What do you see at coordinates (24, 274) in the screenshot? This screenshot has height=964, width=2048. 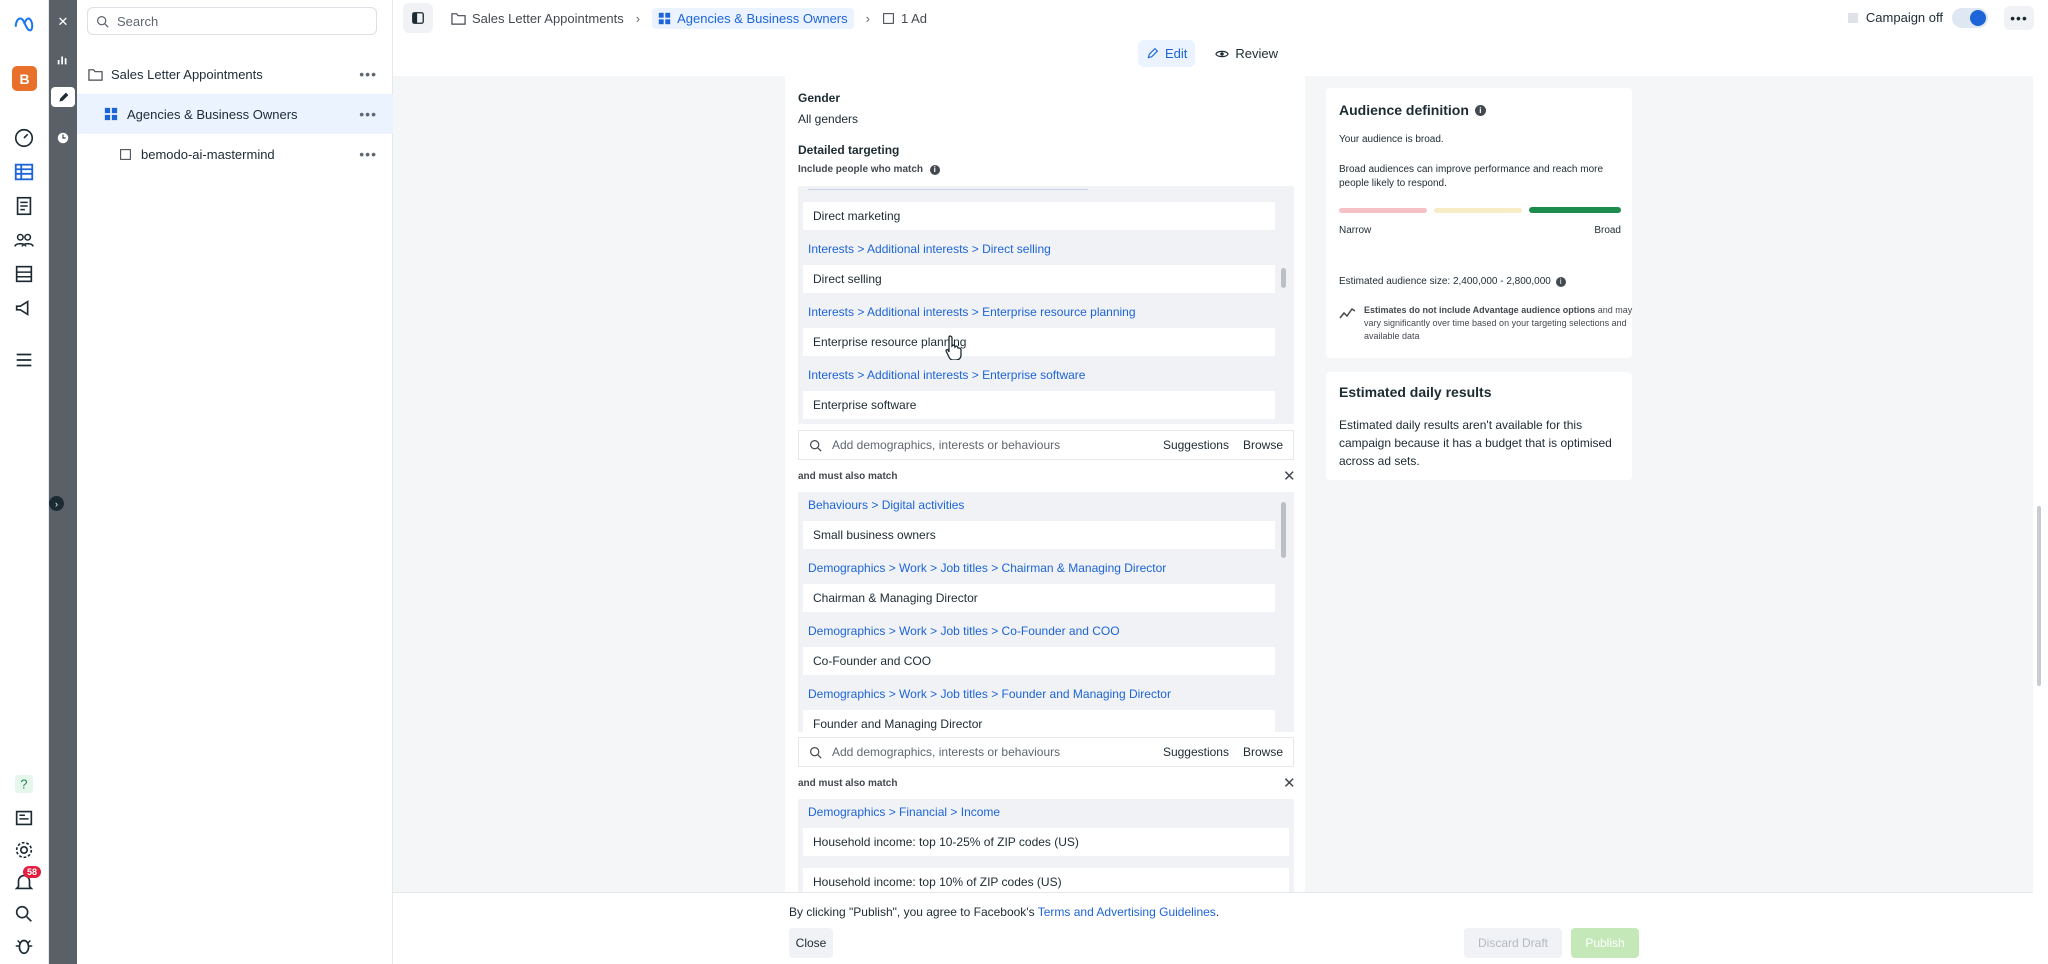 I see `catalog-icon` at bounding box center [24, 274].